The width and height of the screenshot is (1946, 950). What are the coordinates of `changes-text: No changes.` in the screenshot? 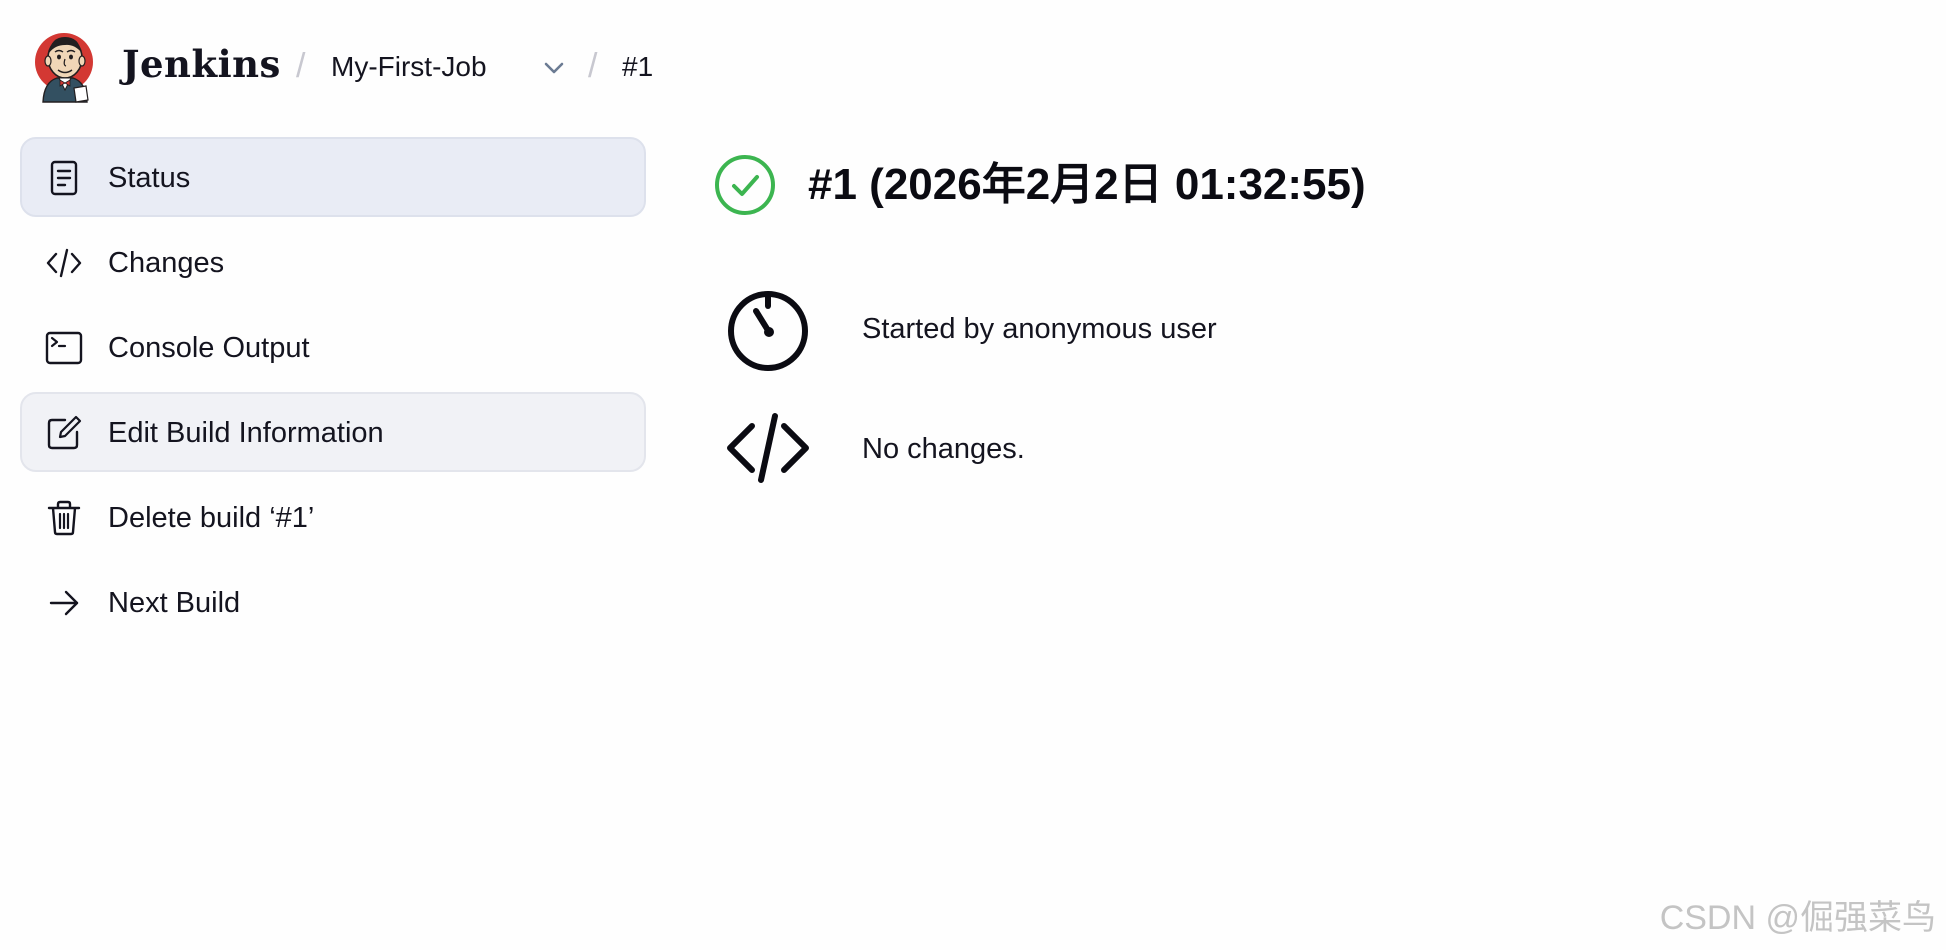 It's located at (943, 449).